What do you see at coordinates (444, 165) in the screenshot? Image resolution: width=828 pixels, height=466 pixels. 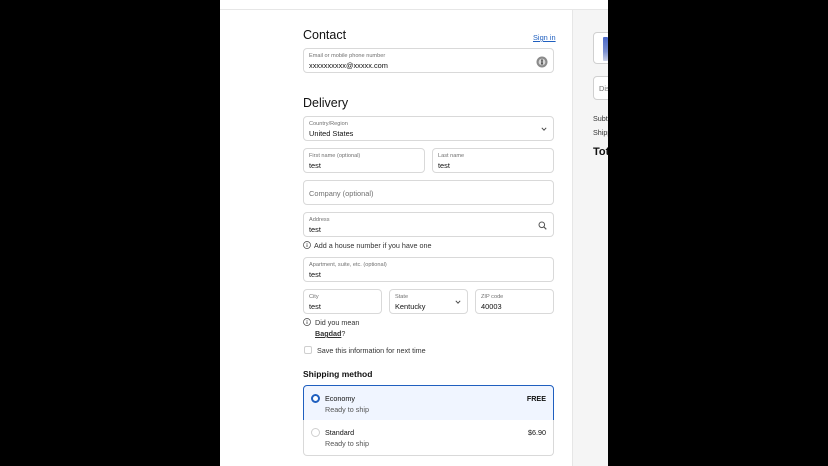 I see `last-name-value: test` at bounding box center [444, 165].